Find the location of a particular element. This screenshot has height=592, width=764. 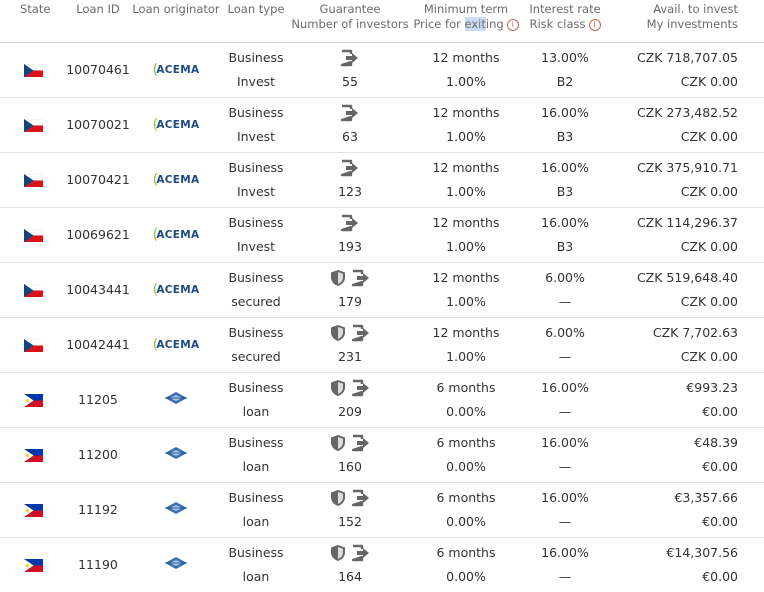

investors-count: 152 is located at coordinates (350, 521).